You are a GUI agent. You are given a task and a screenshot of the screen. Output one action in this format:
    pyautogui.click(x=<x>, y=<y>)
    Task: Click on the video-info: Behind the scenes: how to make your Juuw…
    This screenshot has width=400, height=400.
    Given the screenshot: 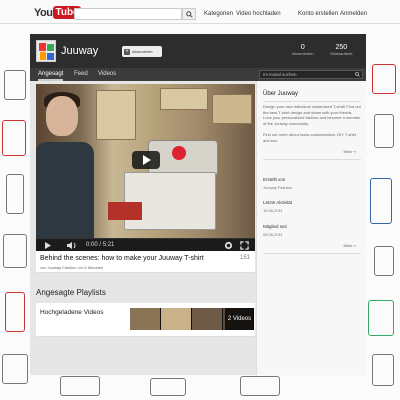 What is the action you would take?
    pyautogui.click(x=145, y=262)
    